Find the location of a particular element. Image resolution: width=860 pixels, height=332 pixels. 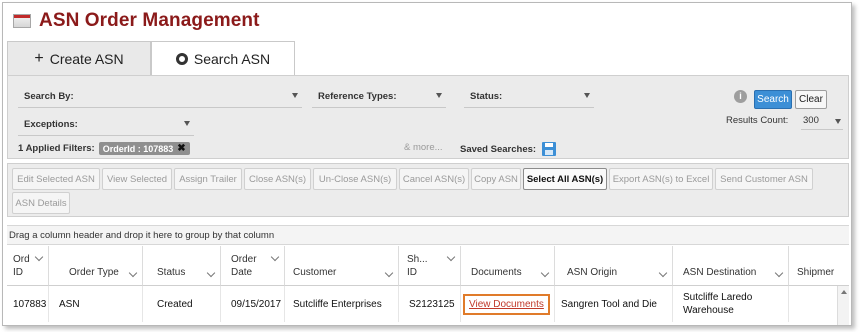

column-header-order-type: Order Type is located at coordinates (96, 266).